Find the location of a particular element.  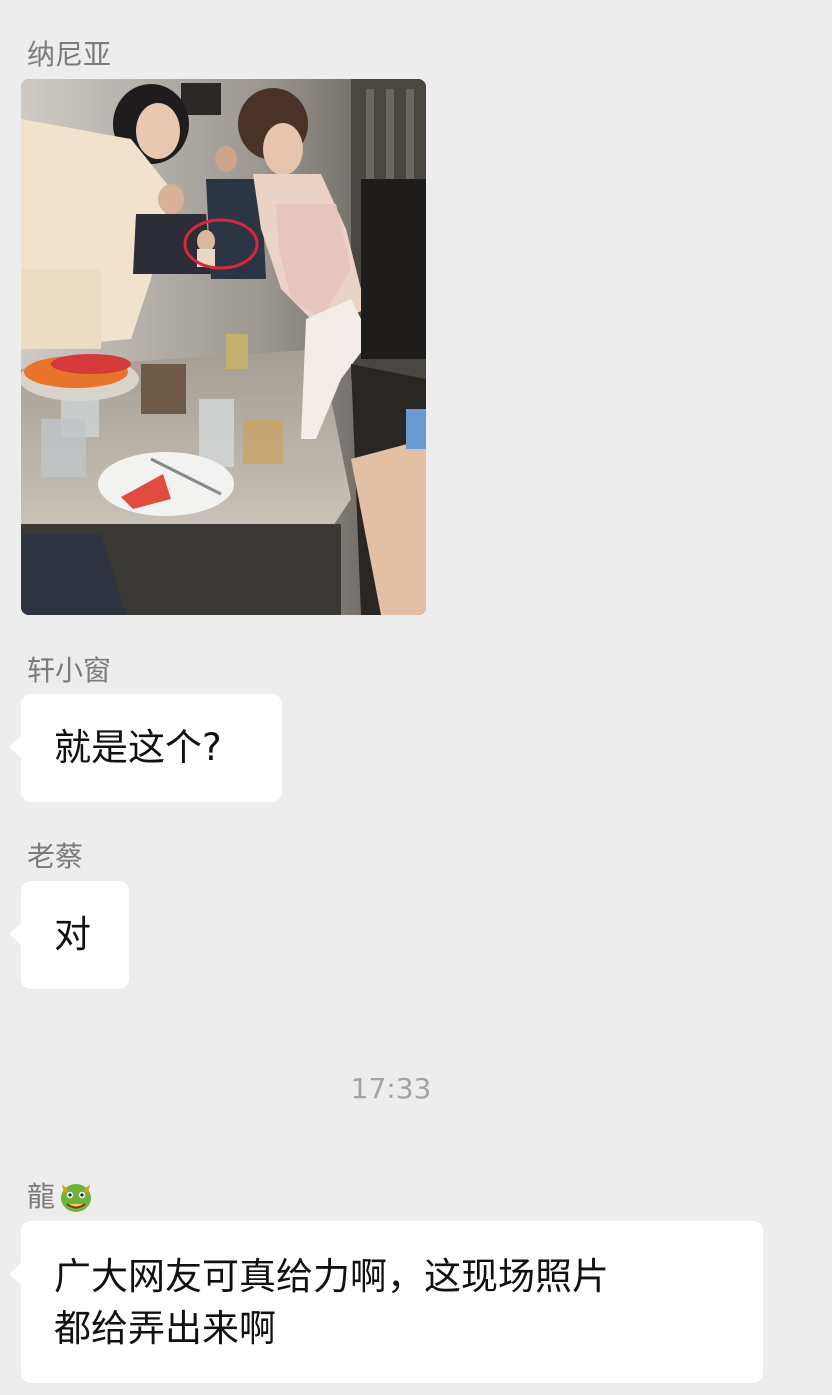

message-text: 对 is located at coordinates (72, 934).